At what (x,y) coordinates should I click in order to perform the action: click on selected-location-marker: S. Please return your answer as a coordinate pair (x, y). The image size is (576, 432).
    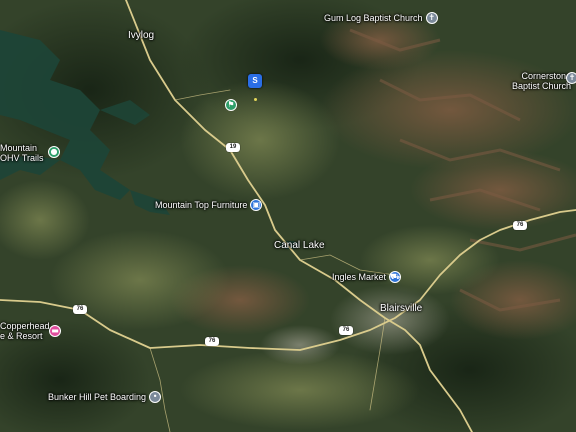
    Looking at the image, I should click on (255, 81).